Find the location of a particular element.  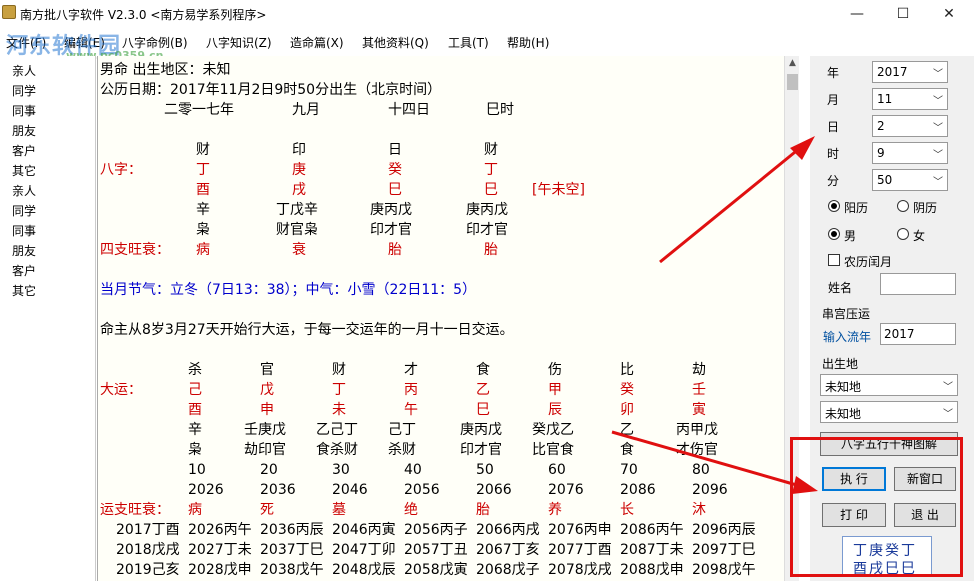

annotation-arrows is located at coordinates (714, 315).